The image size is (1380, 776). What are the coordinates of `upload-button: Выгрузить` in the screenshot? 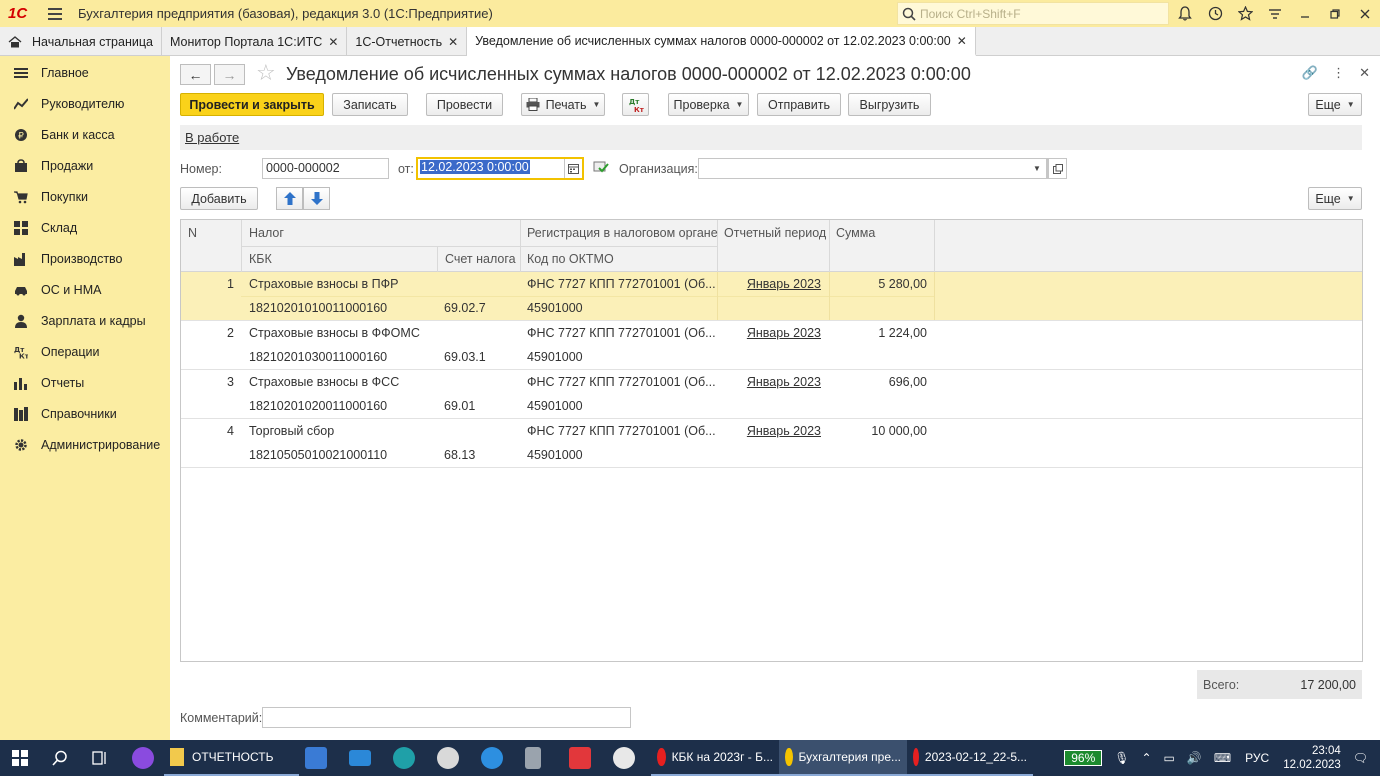 It's located at (889, 104).